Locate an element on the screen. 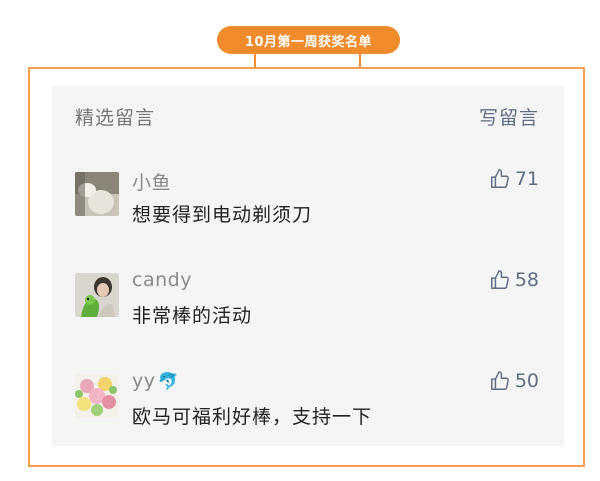  comment-text: 非常棒的活动 is located at coordinates (192, 316).